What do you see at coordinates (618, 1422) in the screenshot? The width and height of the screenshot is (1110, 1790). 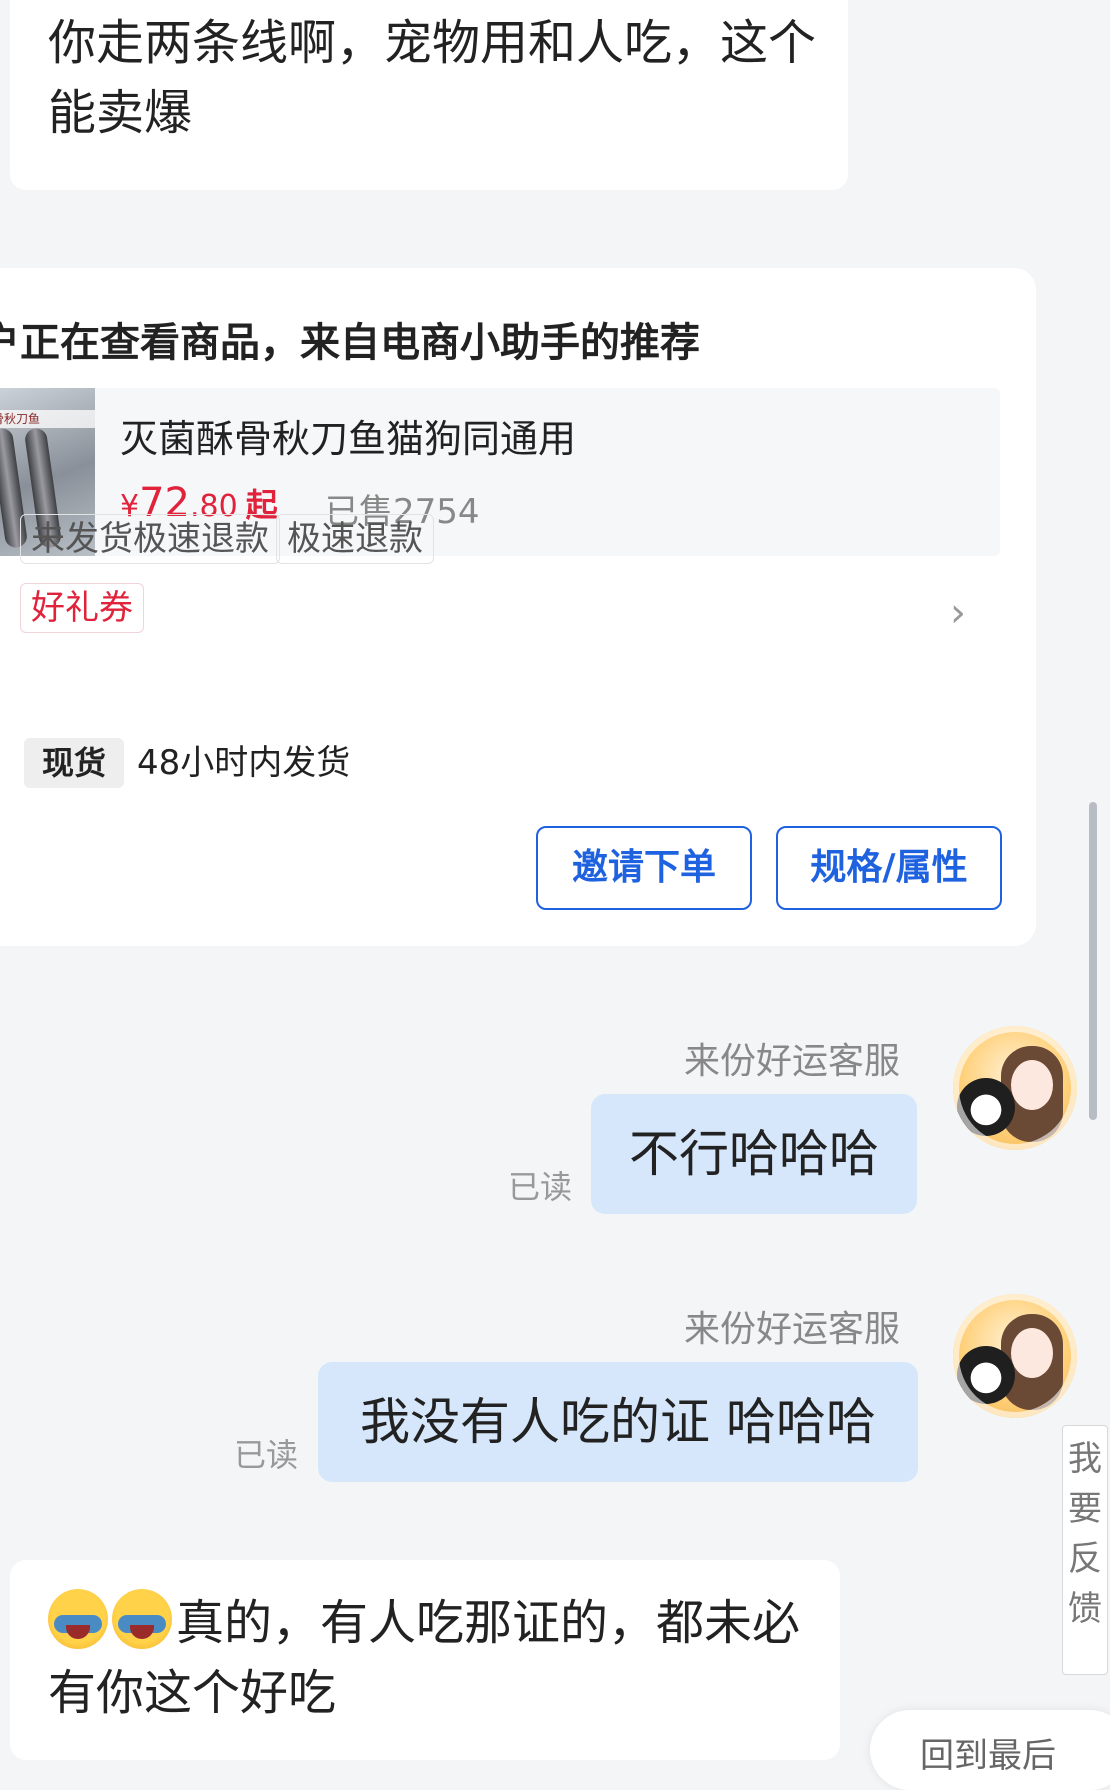 I see `outgoing-message-bubble: 我没有人吃的证 哈哈哈` at bounding box center [618, 1422].